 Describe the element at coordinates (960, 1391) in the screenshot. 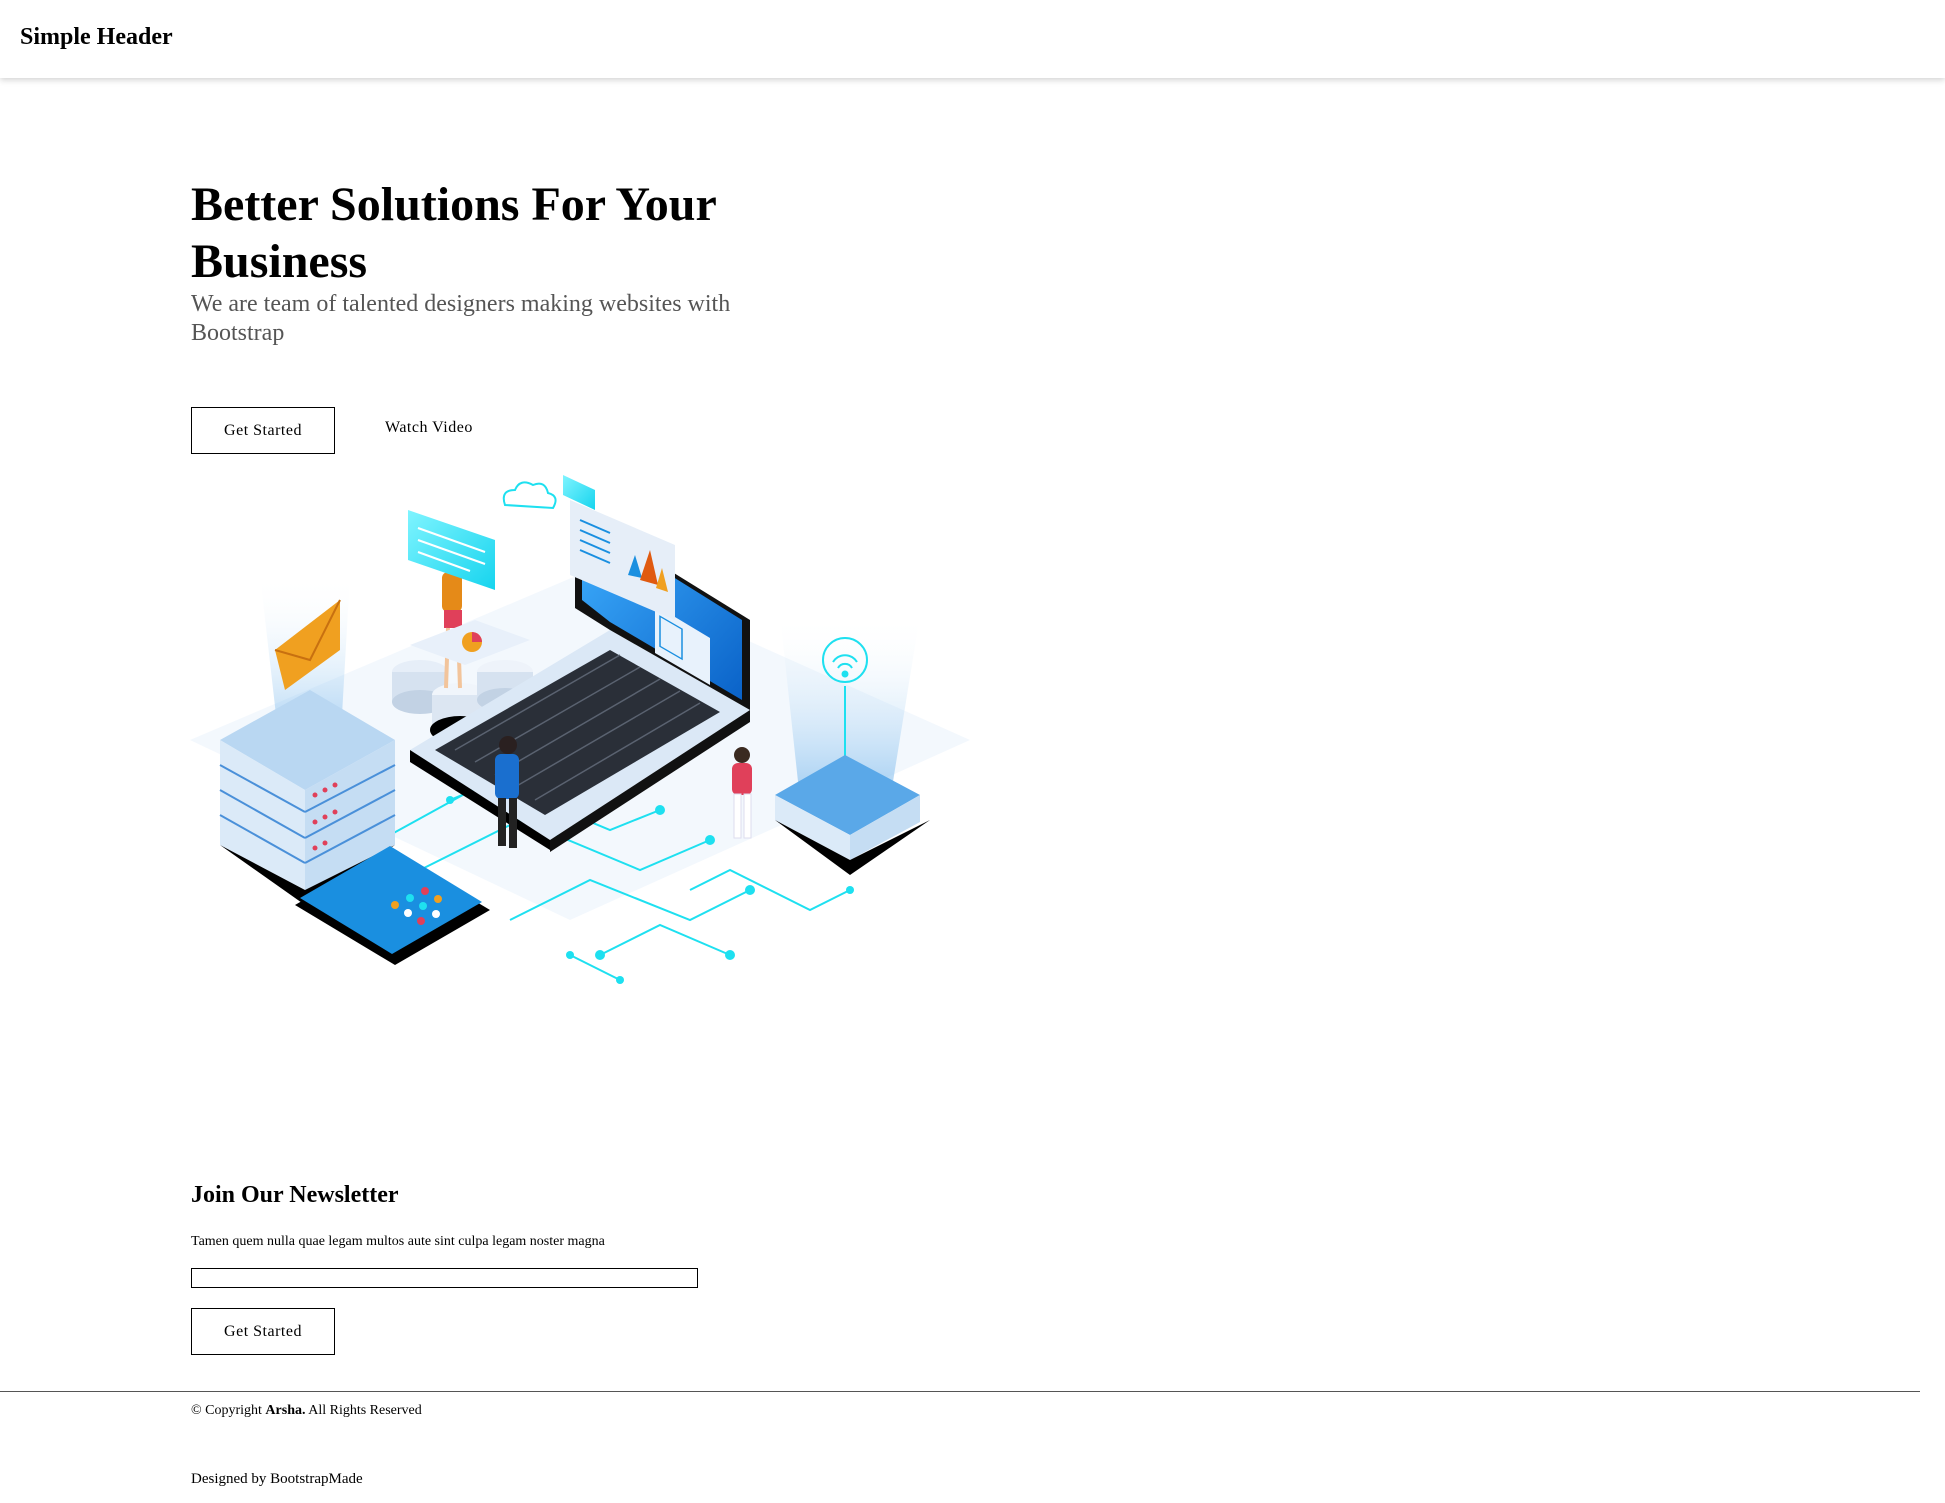

I see `footer-divider` at that location.